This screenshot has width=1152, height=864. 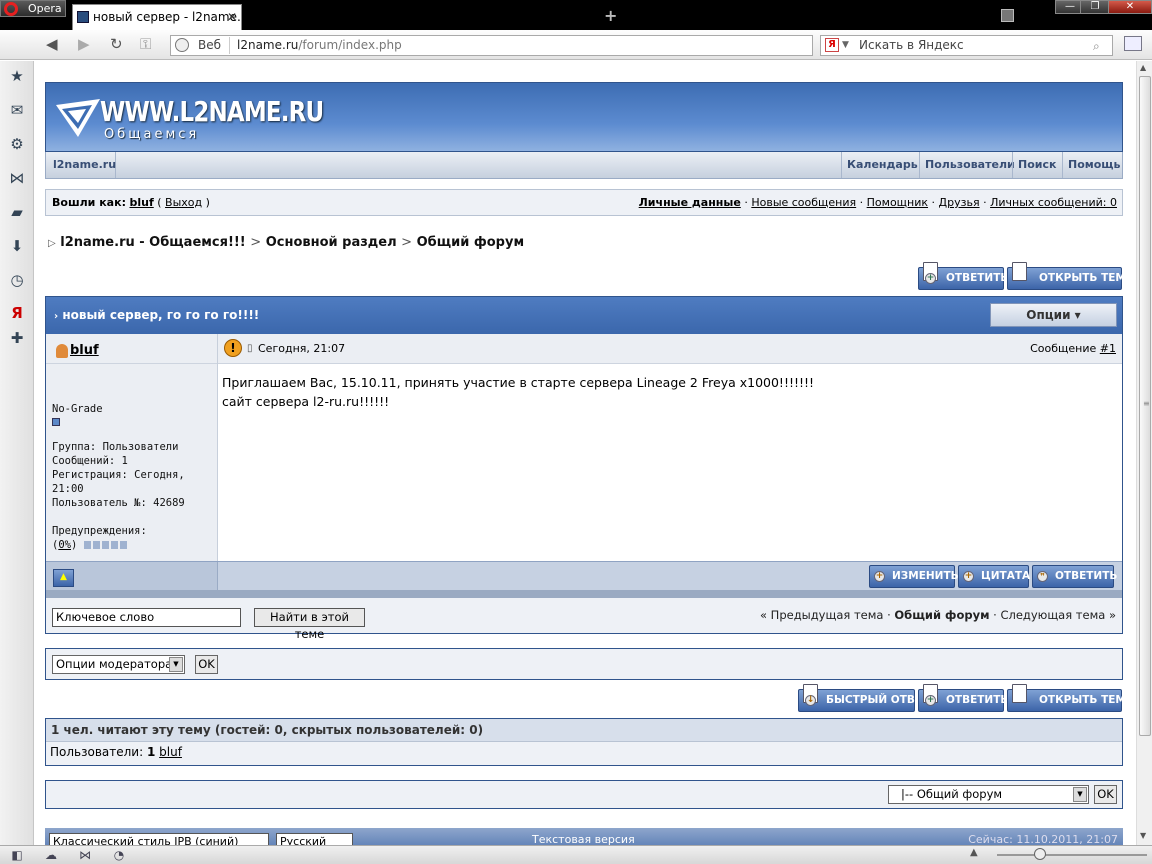 I want to click on logout-link: Выход, so click(x=183, y=202).